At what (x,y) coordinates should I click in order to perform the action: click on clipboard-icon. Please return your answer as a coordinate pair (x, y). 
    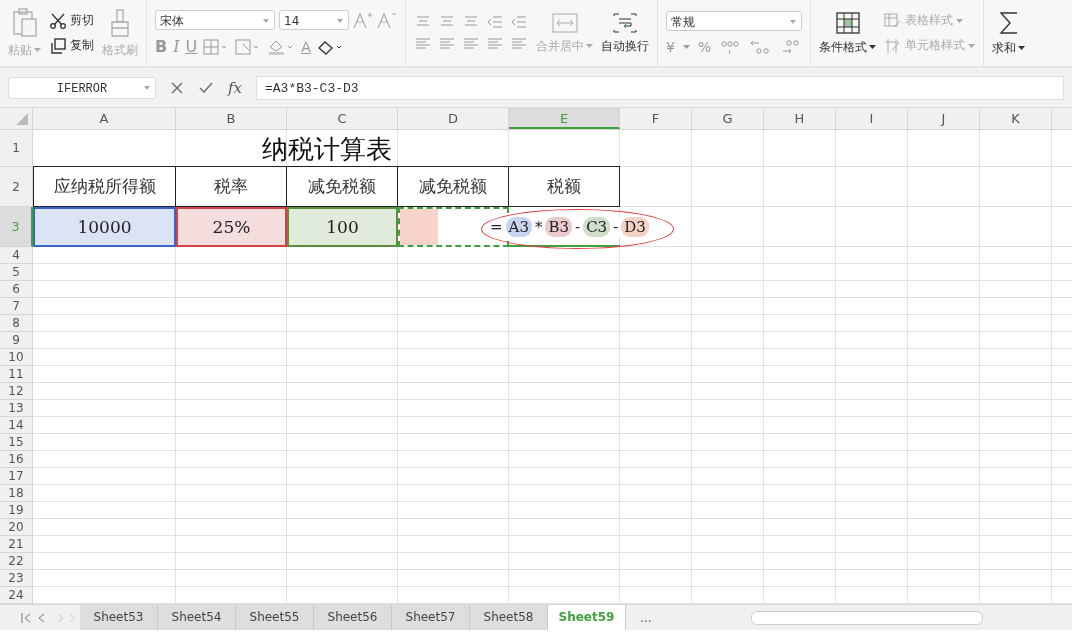
    Looking at the image, I should click on (24, 22).